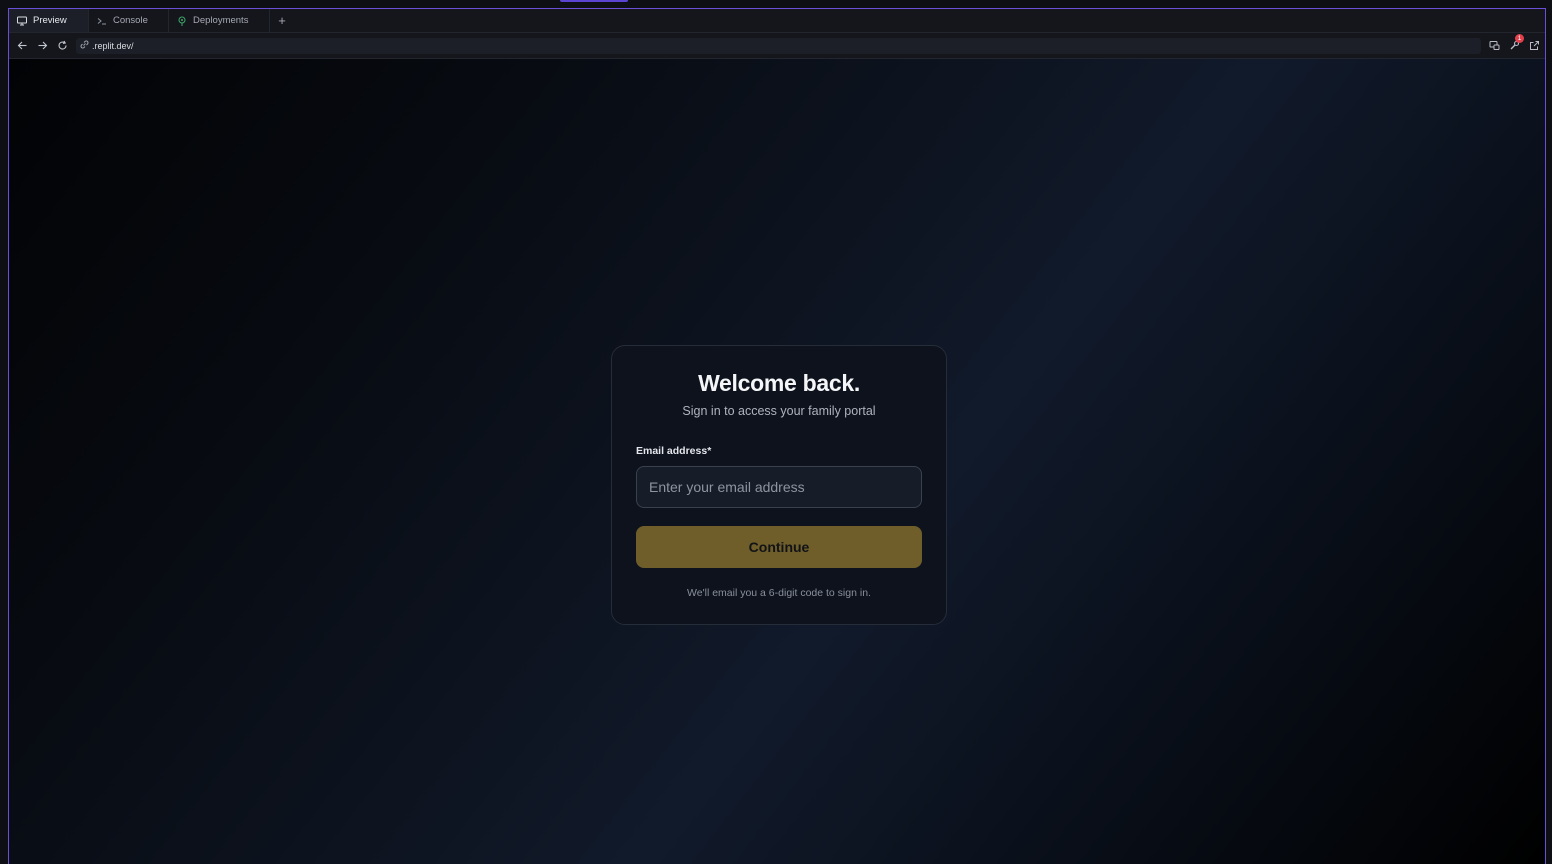 This screenshot has width=1552, height=864. I want to click on tab-bar: Preview Console Deployments +, so click(777, 21).